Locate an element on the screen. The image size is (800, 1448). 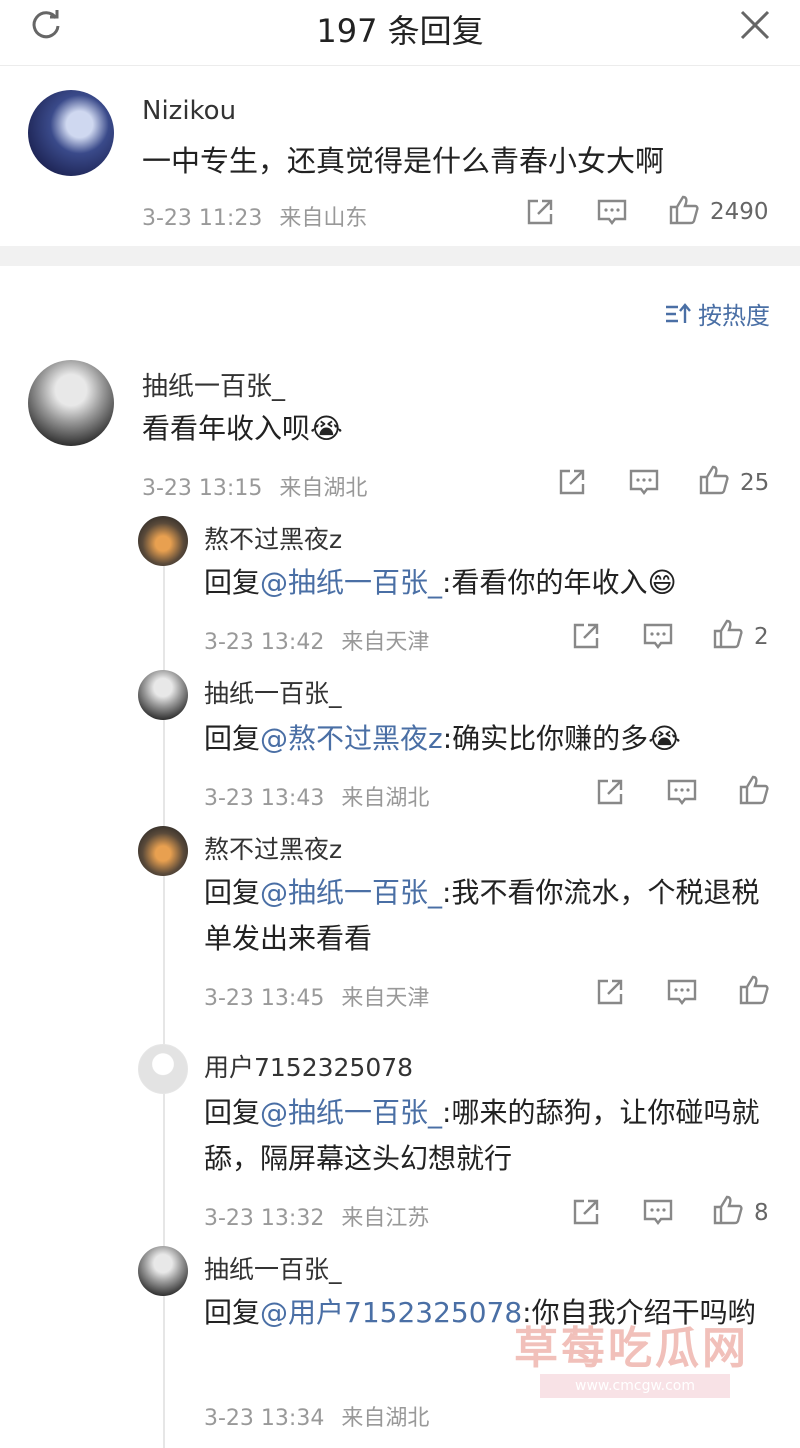
mention-link: @熬不过黑夜z is located at coordinates (351, 738).